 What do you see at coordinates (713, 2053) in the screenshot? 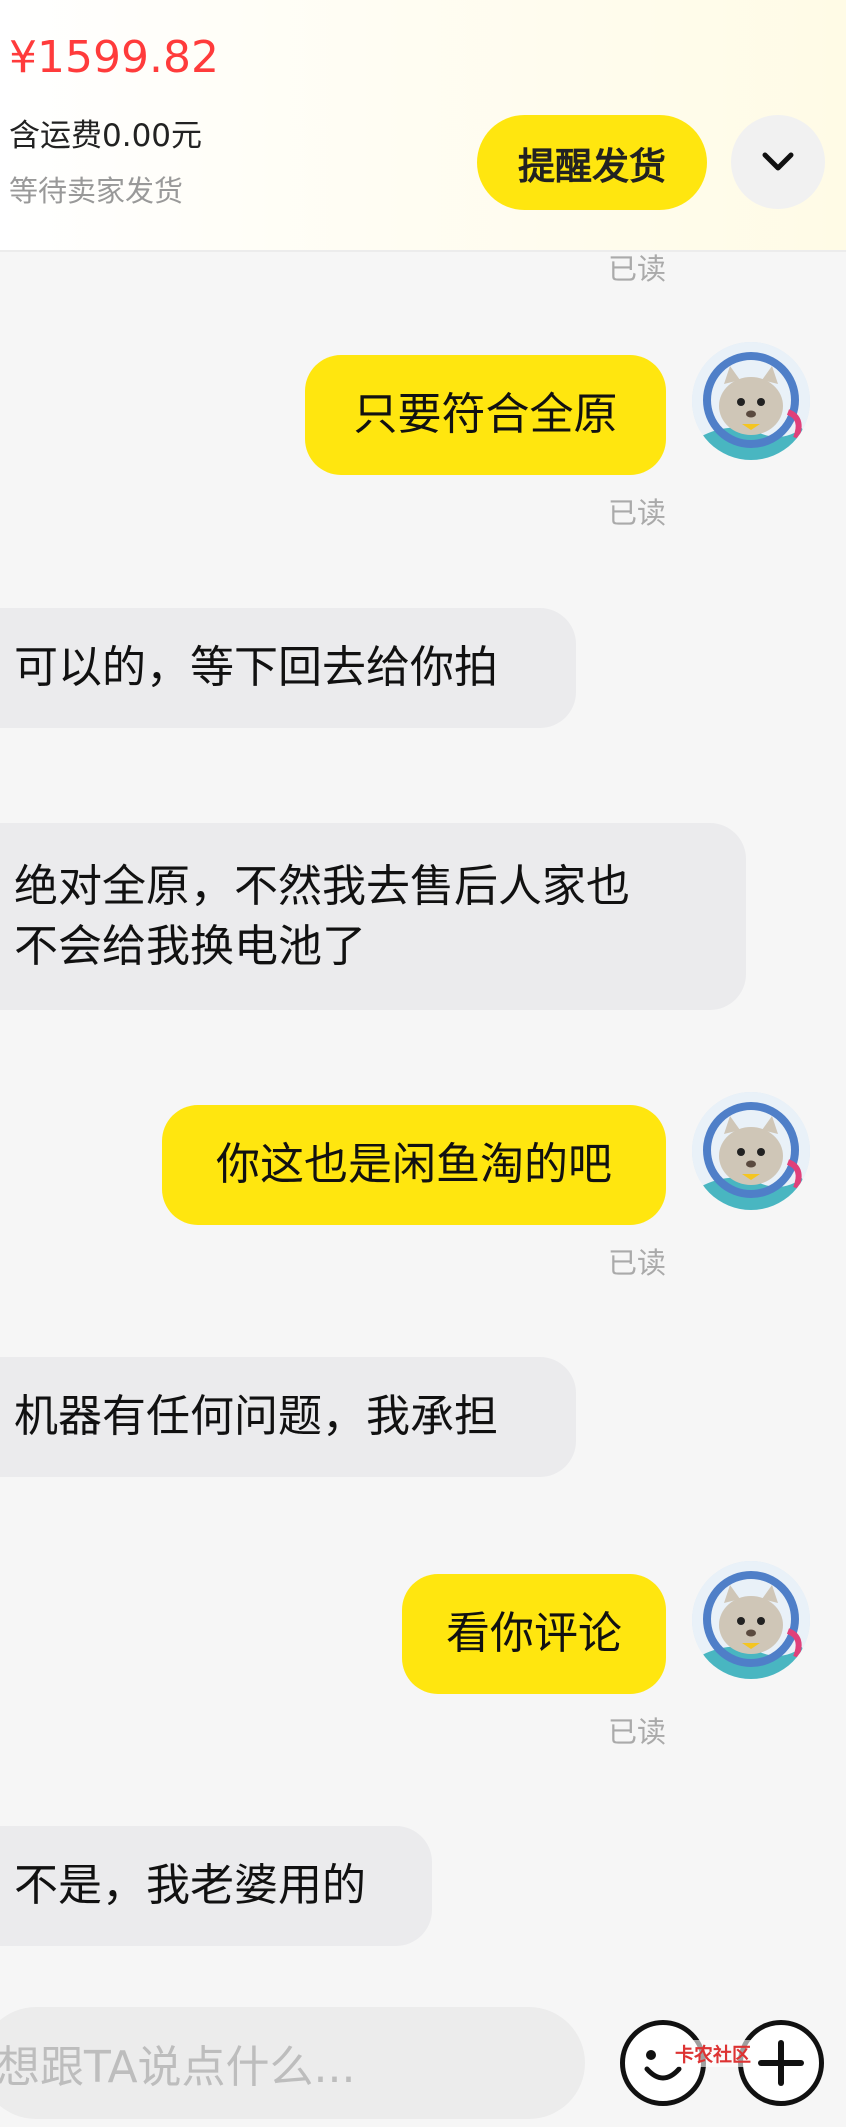
I see `watermark-logo: 卡农社区` at bounding box center [713, 2053].